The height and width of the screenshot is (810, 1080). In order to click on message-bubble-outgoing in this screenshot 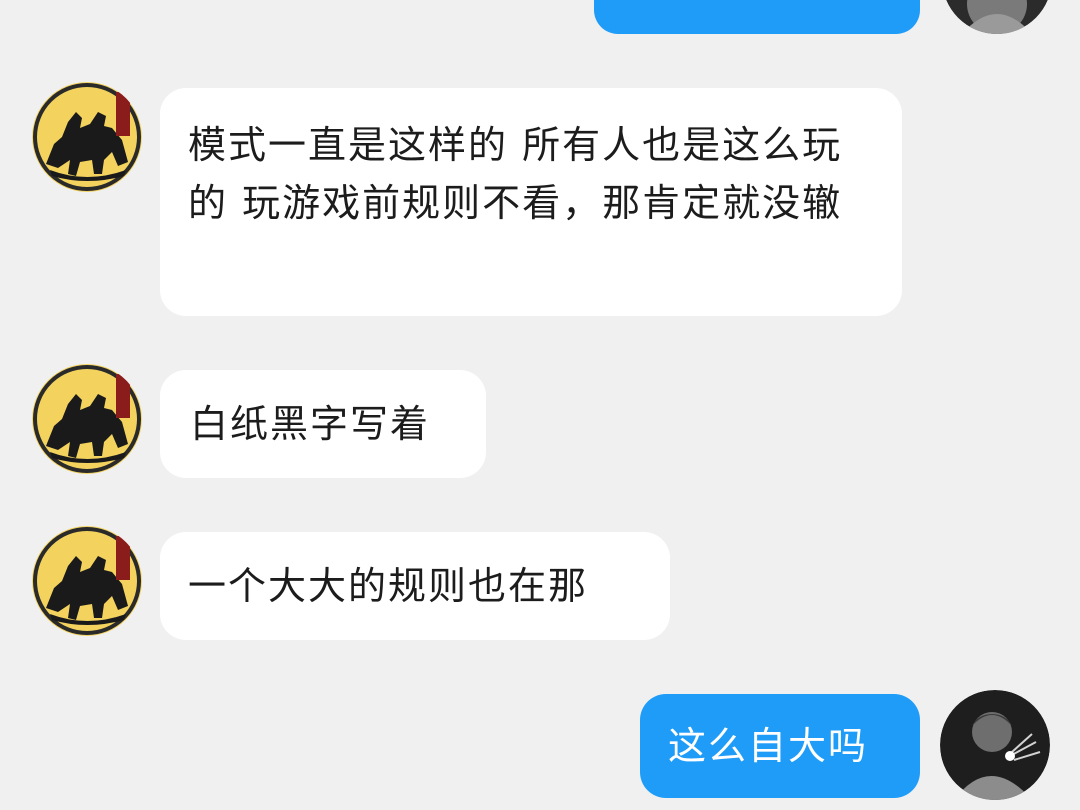, I will do `click(757, 17)`.